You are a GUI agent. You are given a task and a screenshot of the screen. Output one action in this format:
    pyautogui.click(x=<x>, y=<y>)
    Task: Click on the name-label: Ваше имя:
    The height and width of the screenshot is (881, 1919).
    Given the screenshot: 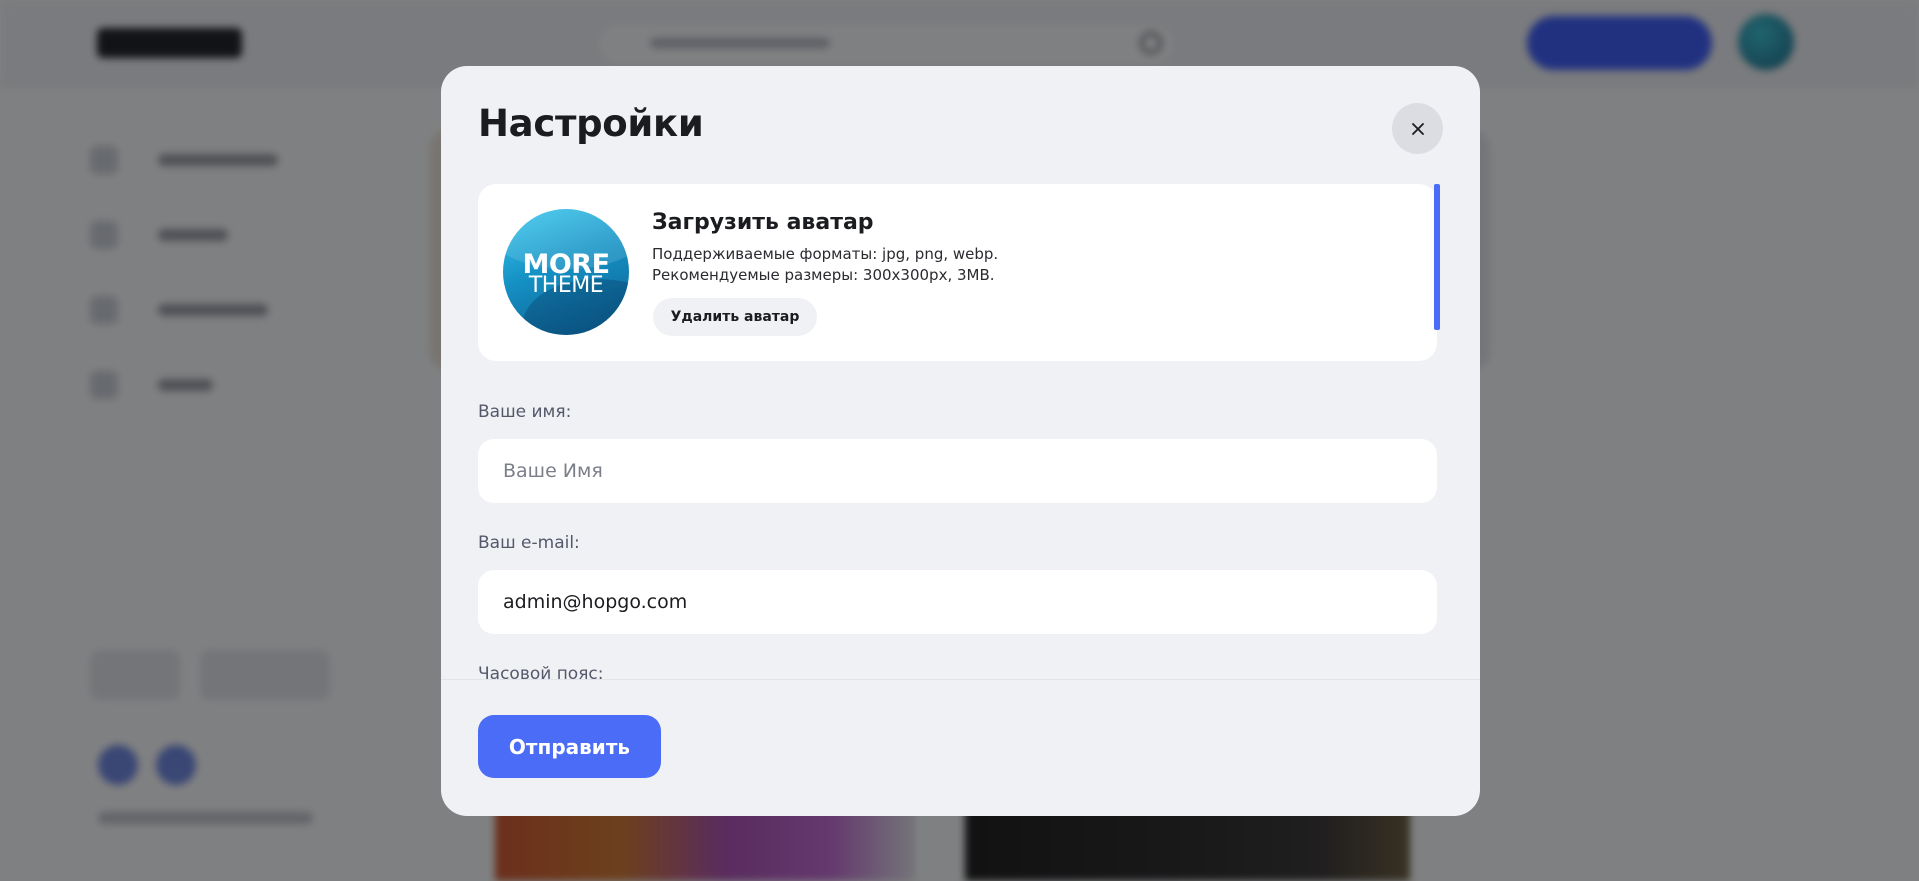 What is the action you would take?
    pyautogui.click(x=525, y=412)
    